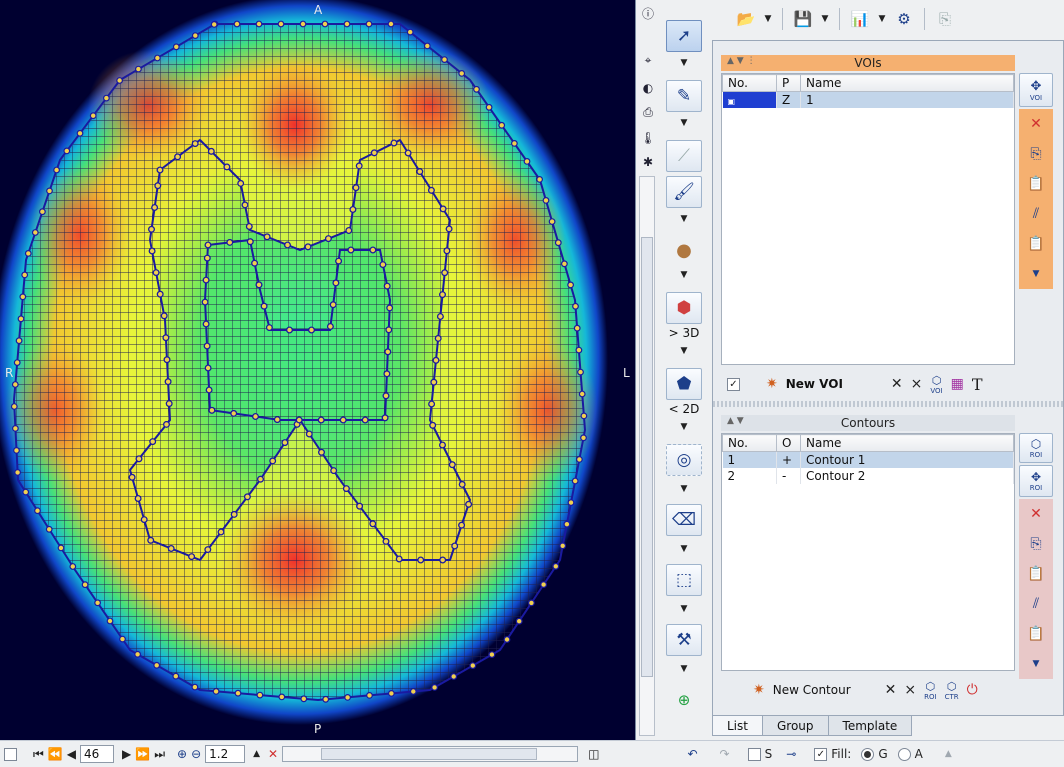 The width and height of the screenshot is (1064, 767). What do you see at coordinates (593, 754) in the screenshot?
I see `split-view-icon: ◫` at bounding box center [593, 754].